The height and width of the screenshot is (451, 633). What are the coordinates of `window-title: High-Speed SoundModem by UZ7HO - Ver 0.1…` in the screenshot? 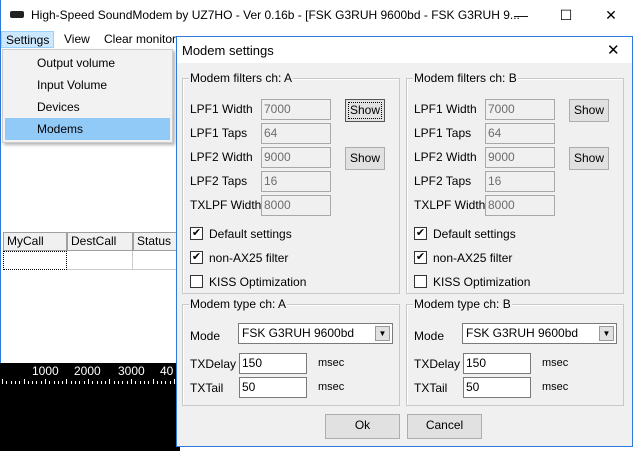 It's located at (275, 15).